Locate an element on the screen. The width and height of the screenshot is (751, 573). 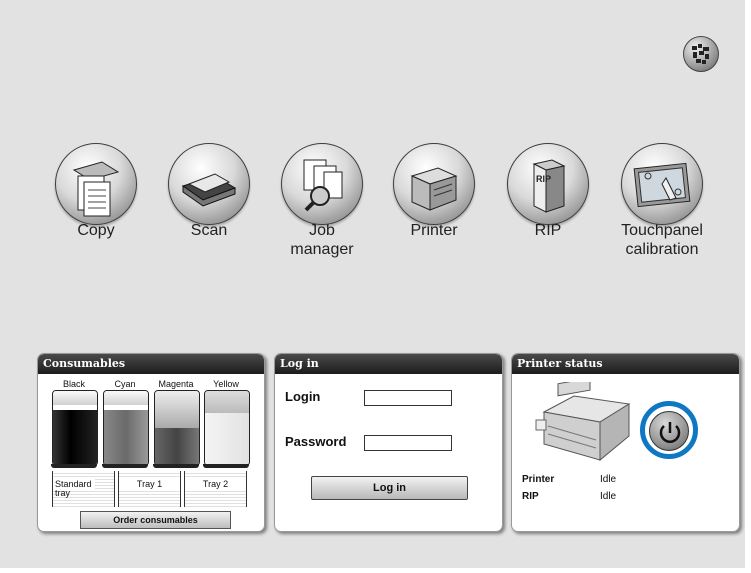
printer-icon is located at coordinates (434, 184).